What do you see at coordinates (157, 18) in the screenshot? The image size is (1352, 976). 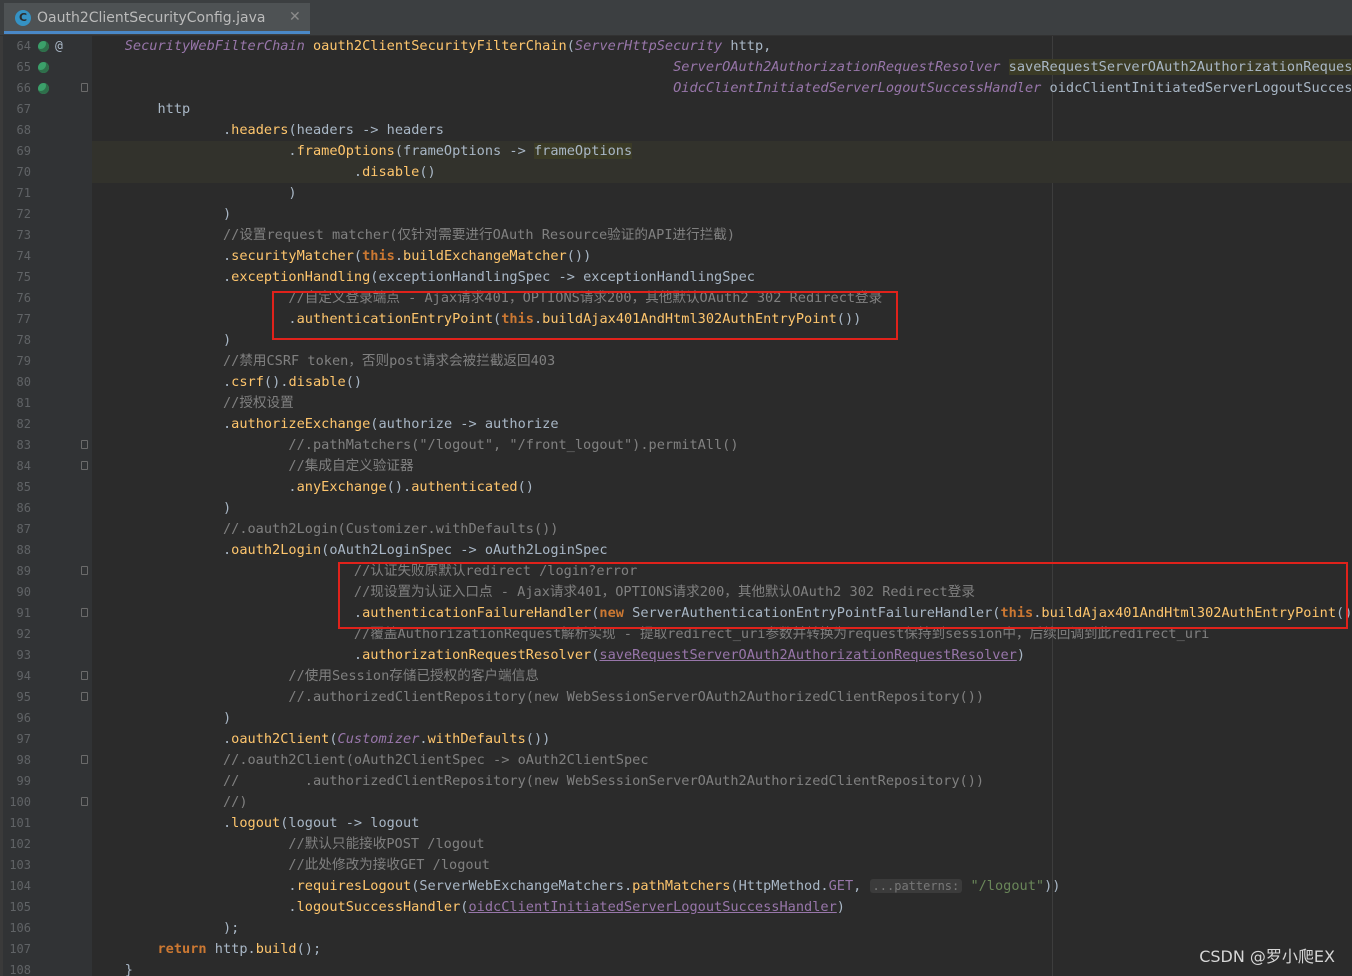 I see `tab-oauth2-client-security-config: C Oauth2ClientSecurityConfig.java ✕` at bounding box center [157, 18].